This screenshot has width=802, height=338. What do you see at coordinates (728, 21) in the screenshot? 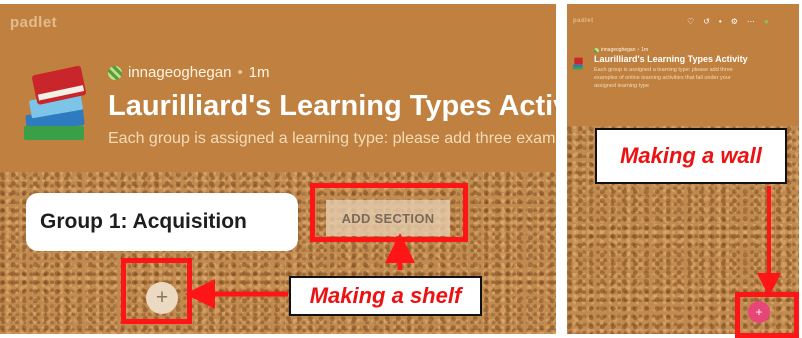
I see `toolbar-icons: ♡ ↺ • ⚙ ⋯ ●` at bounding box center [728, 21].